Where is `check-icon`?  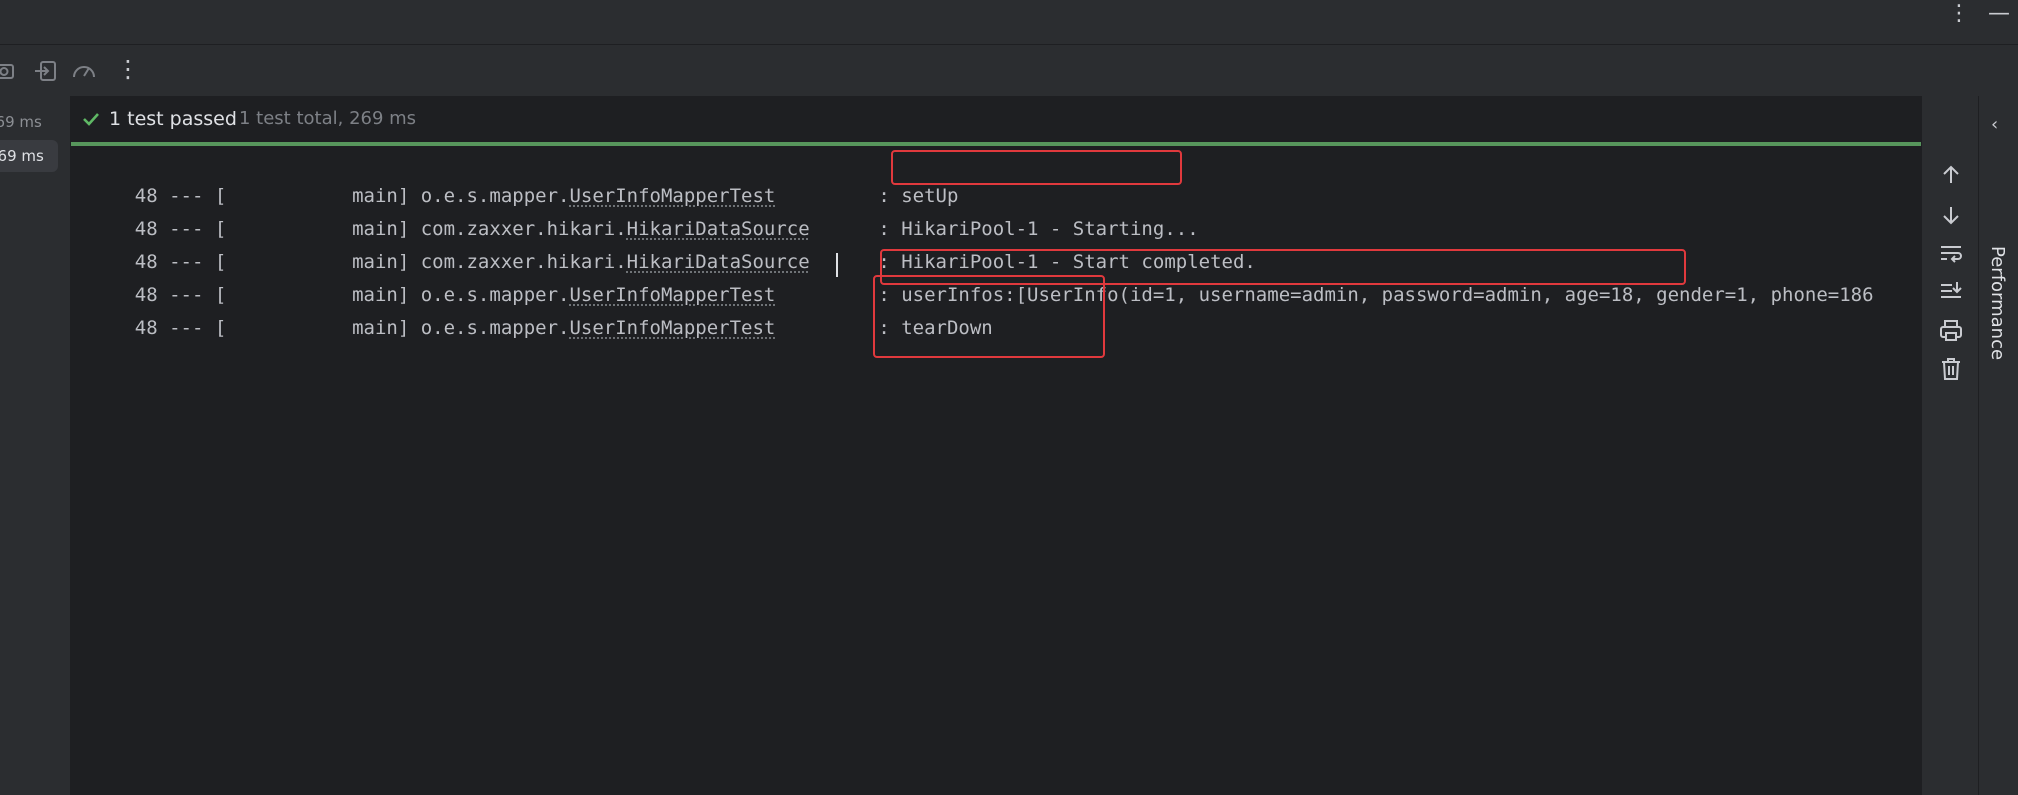 check-icon is located at coordinates (91, 119).